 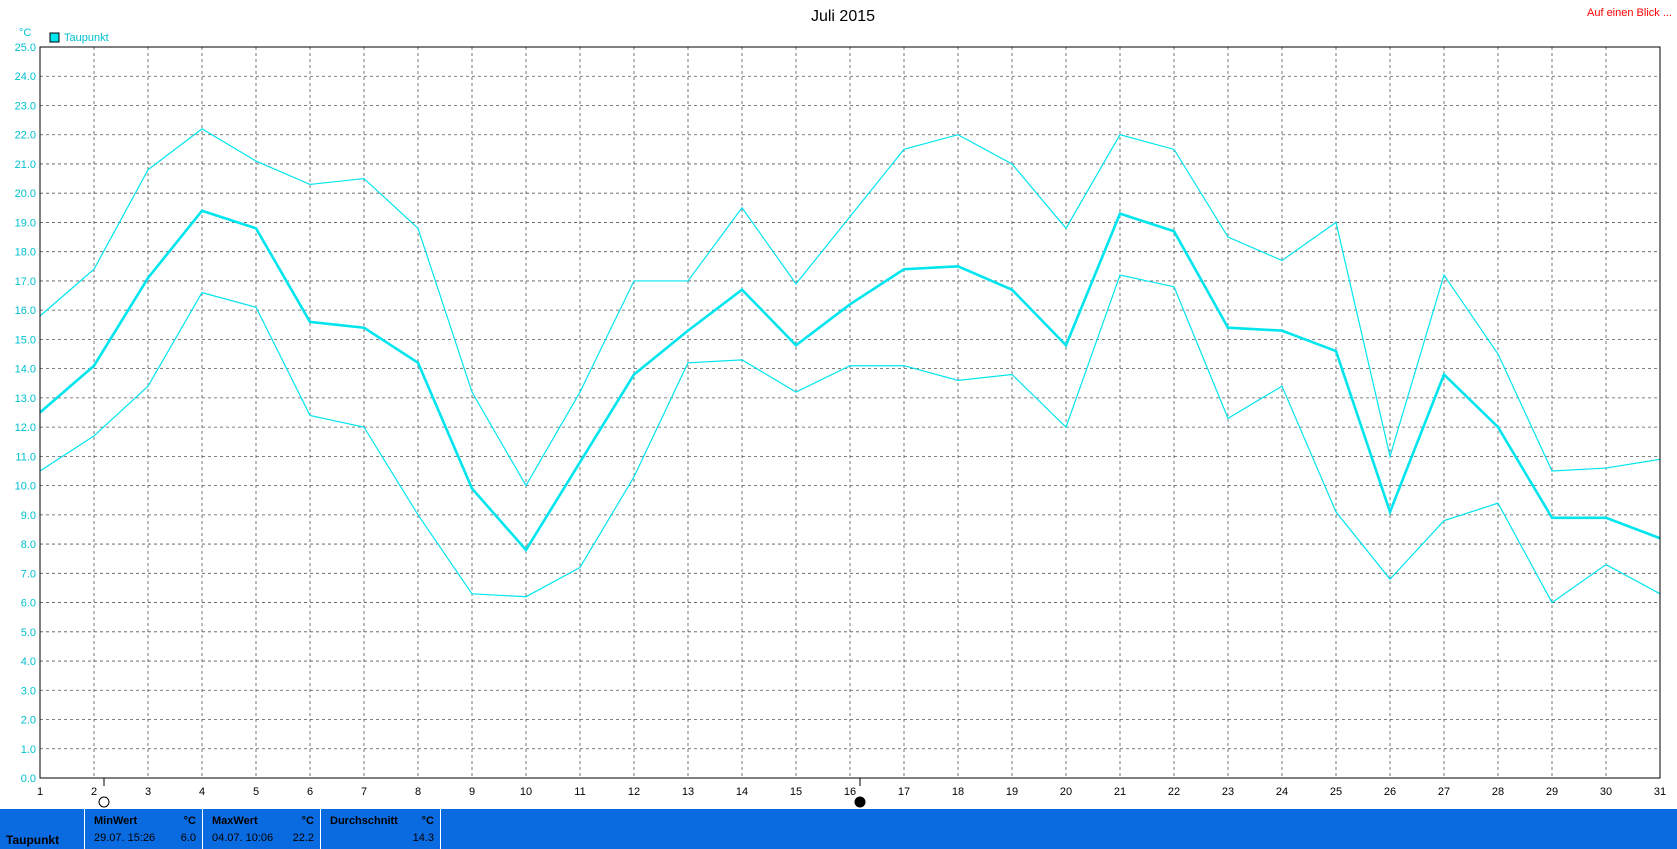 What do you see at coordinates (796, 792) in the screenshot?
I see `x-tick-label: 15` at bounding box center [796, 792].